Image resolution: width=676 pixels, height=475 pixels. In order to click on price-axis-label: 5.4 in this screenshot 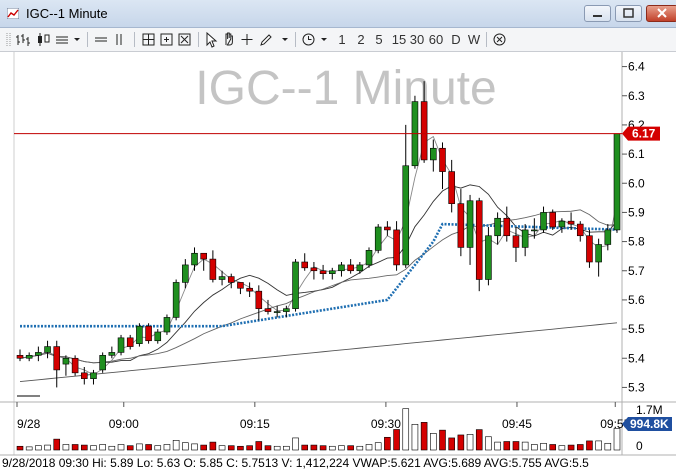, I will do `click(636, 358)`.